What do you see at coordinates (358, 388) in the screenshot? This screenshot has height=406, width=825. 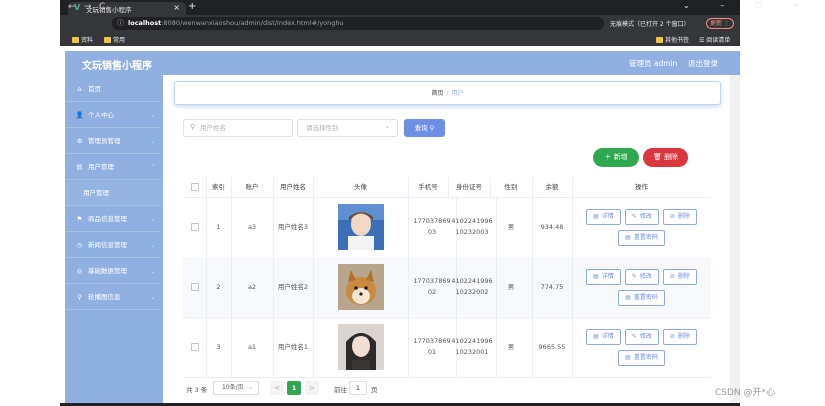 I see `page-jump-input: 1` at bounding box center [358, 388].